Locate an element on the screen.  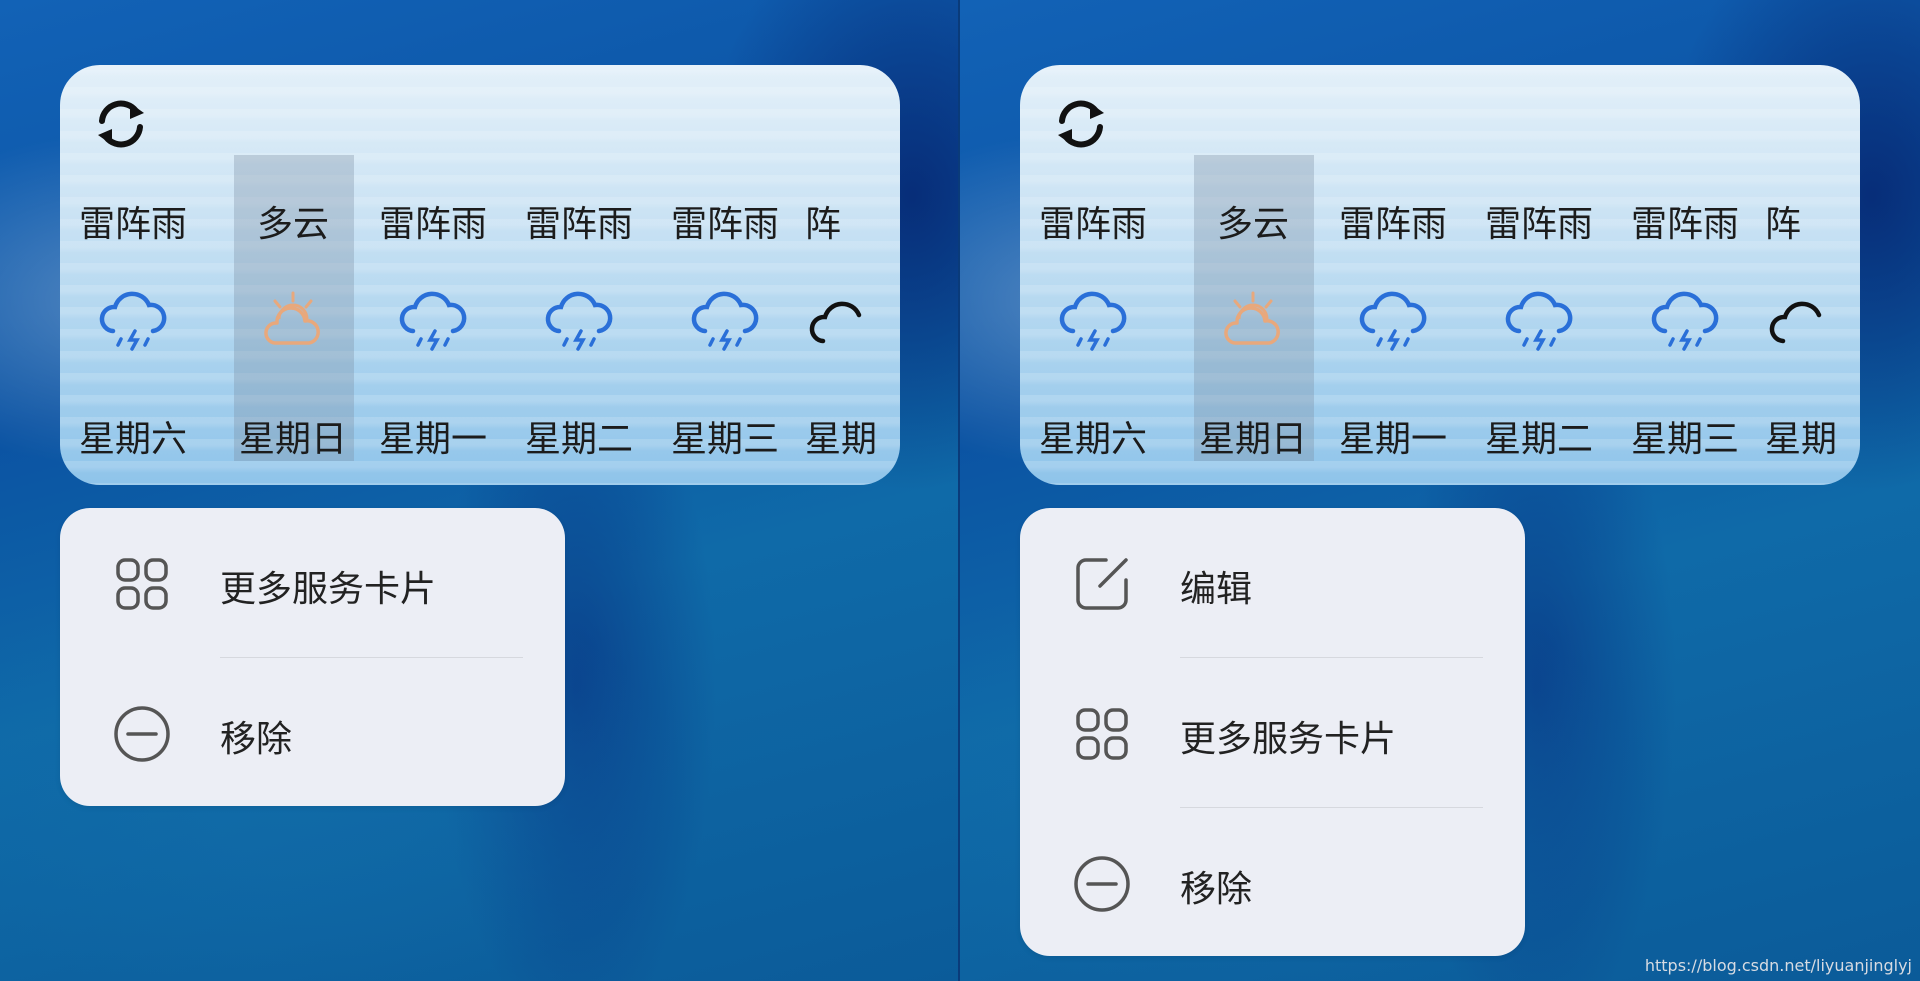
edit-icon is located at coordinates (1102, 584).